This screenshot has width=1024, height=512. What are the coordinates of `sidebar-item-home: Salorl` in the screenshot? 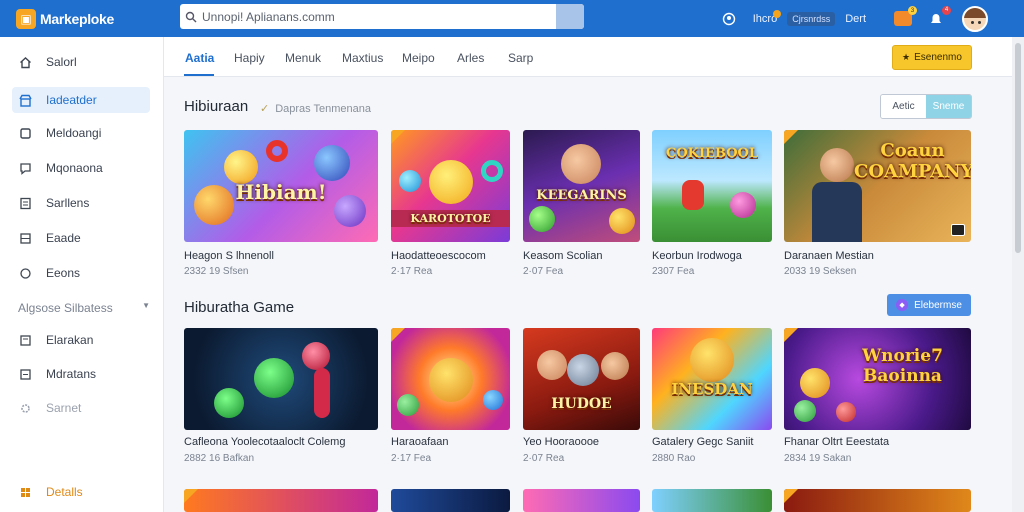 It's located at (81, 62).